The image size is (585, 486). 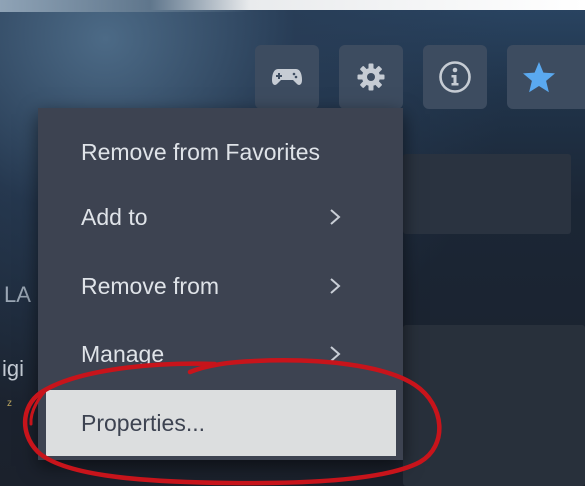 What do you see at coordinates (150, 285) in the screenshot?
I see `menu-item-label: Remove from` at bounding box center [150, 285].